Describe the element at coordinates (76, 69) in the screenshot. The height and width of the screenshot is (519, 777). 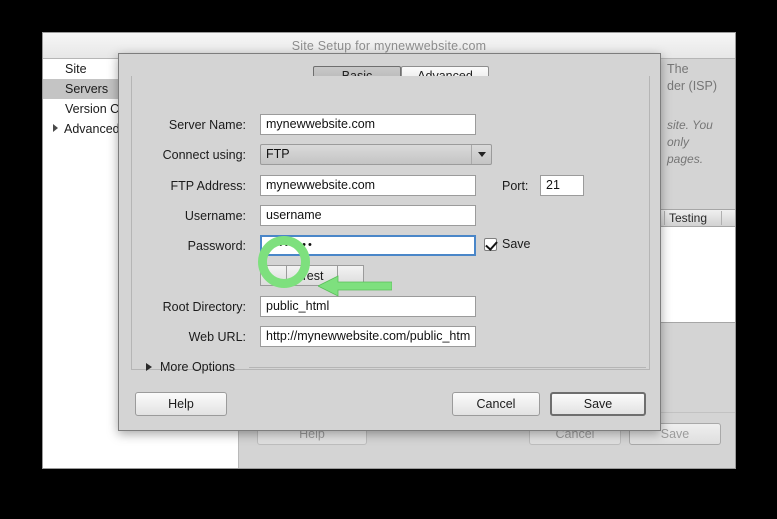
I see `sidebar-item-label: Site` at that location.